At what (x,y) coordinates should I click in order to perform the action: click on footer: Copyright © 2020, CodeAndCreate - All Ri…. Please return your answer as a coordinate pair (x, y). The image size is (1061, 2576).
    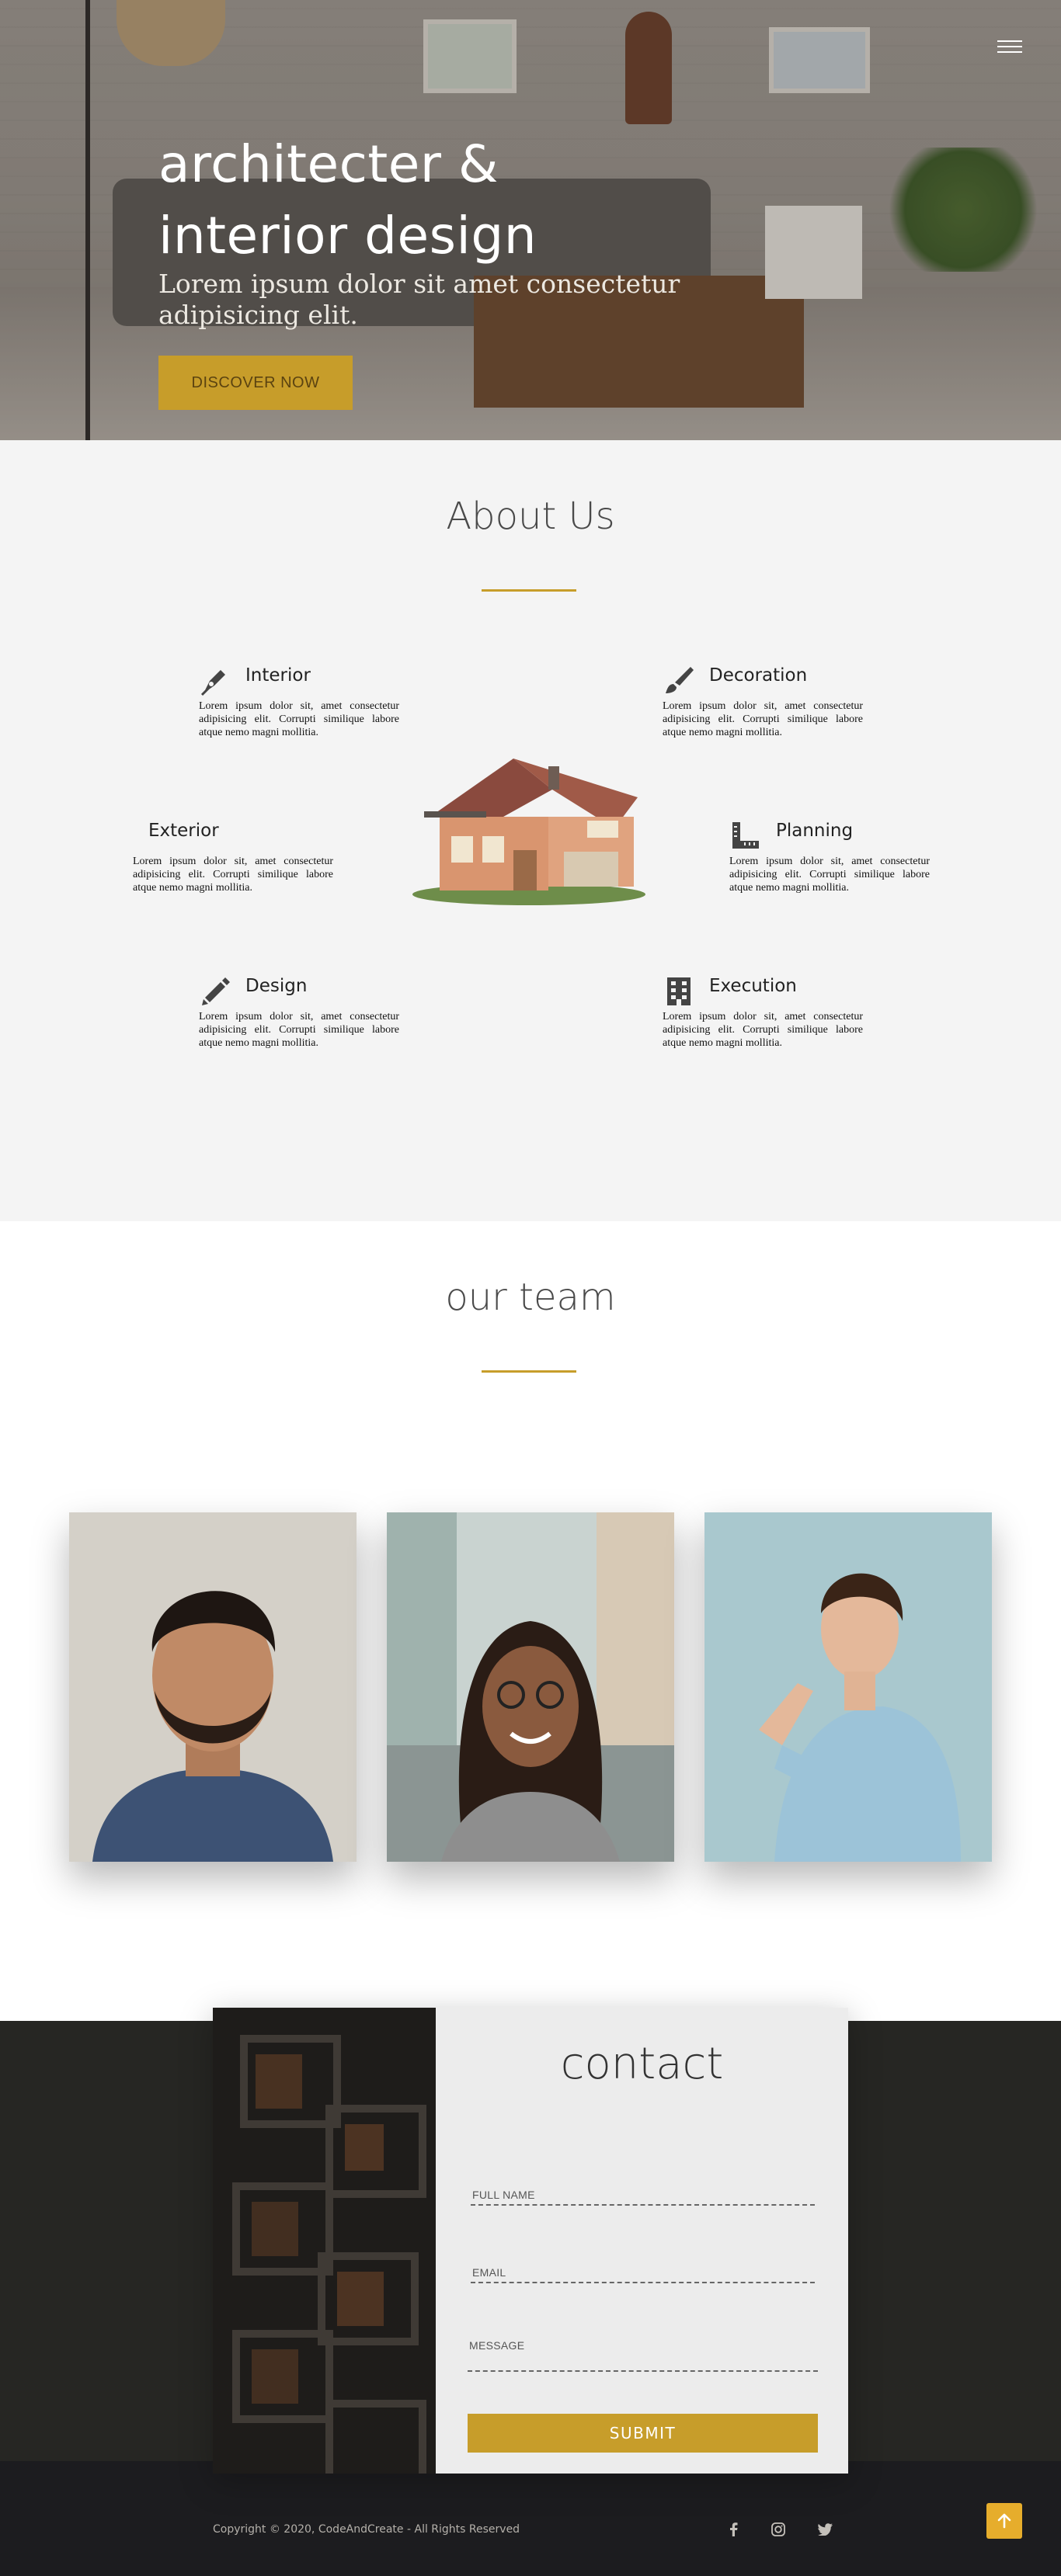
    Looking at the image, I should click on (530, 2518).